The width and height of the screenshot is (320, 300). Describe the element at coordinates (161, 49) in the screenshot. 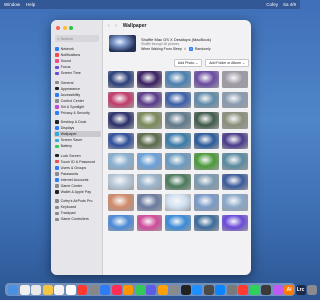

I see `shuffle-frequency-select: When Waking From Sleep` at that location.